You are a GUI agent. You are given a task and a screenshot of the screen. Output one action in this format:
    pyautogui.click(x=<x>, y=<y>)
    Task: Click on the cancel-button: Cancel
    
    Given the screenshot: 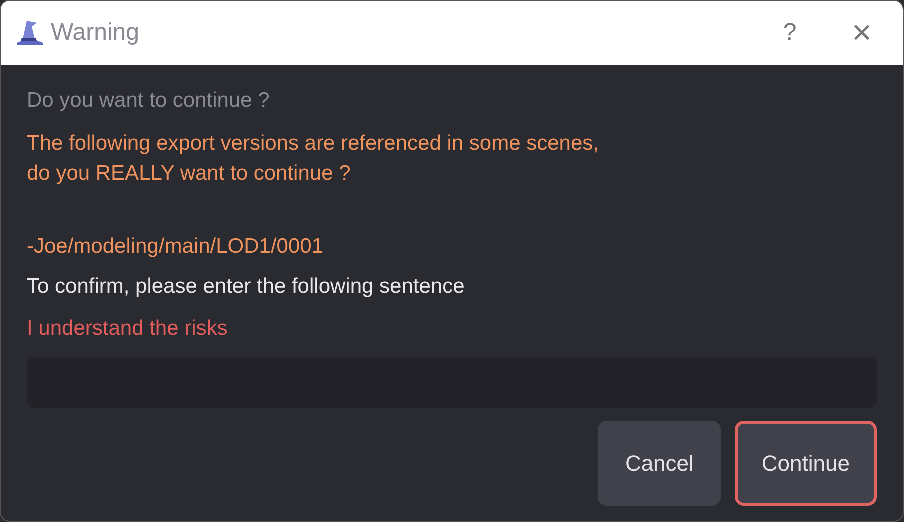 What is the action you would take?
    pyautogui.click(x=659, y=463)
    